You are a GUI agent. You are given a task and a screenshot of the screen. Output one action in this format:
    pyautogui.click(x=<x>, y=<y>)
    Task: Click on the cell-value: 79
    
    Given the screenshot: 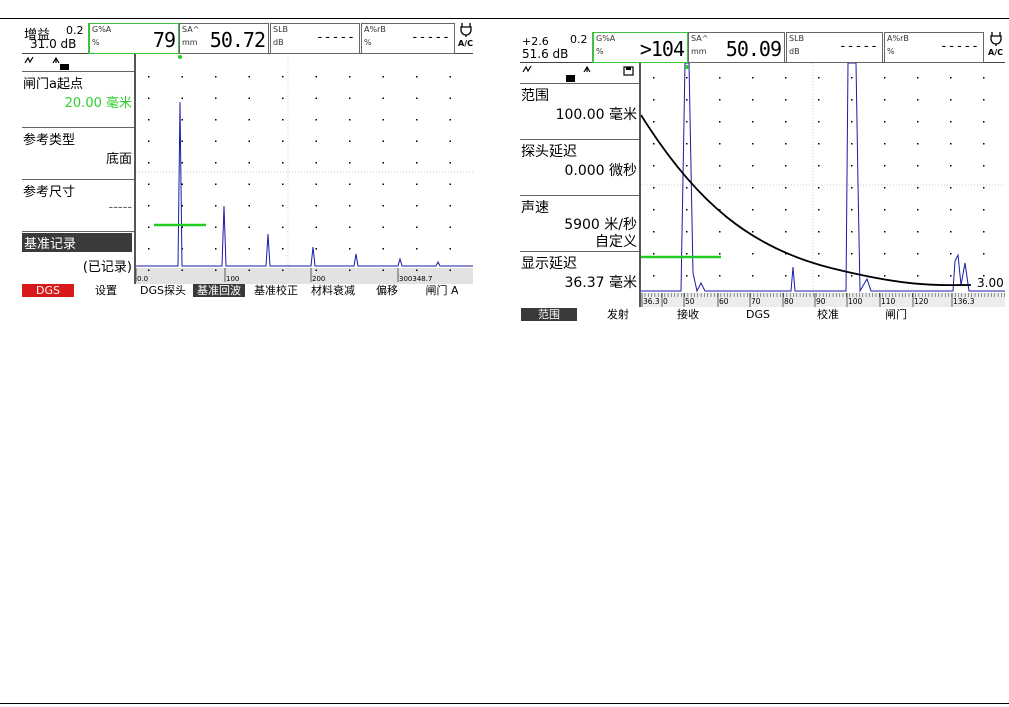 What is the action you would take?
    pyautogui.click(x=164, y=40)
    